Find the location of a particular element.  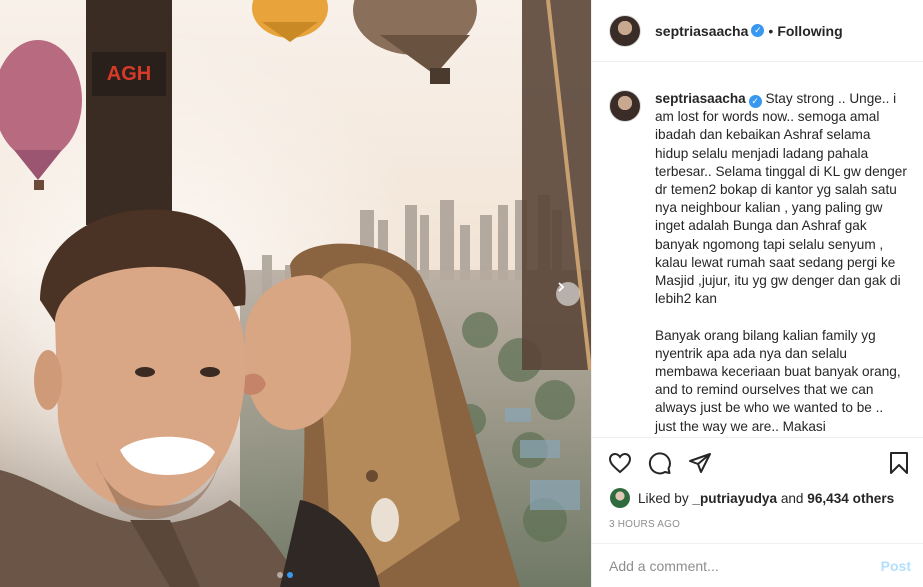

comment-icon is located at coordinates (659, 463).